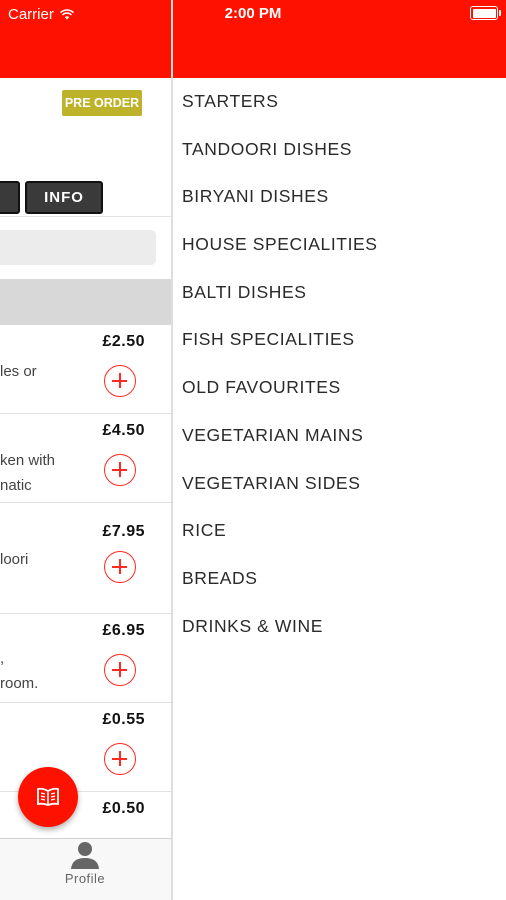  I want to click on item-price: £0.55, so click(123, 719).